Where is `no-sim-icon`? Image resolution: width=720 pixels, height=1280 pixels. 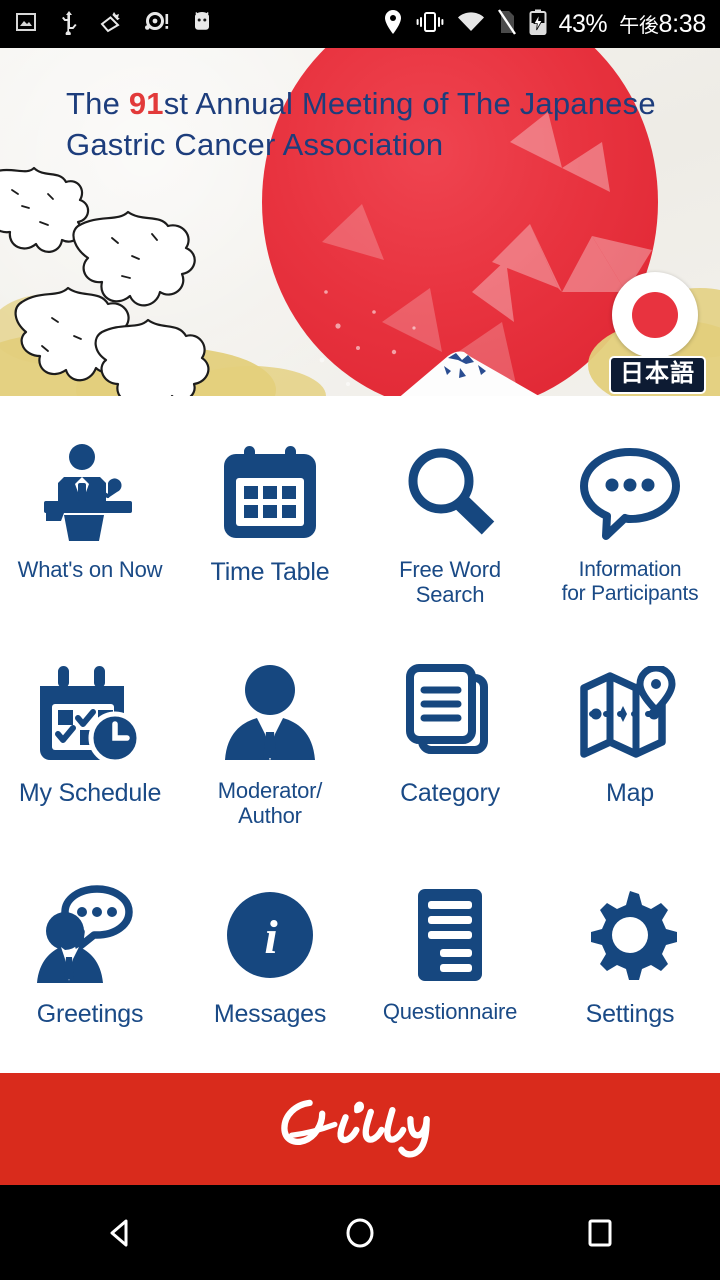
no-sim-icon is located at coordinates (507, 24).